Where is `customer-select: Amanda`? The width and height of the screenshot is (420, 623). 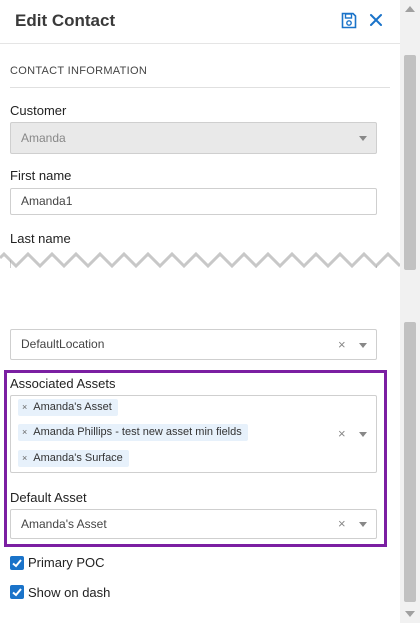 customer-select: Amanda is located at coordinates (193, 138).